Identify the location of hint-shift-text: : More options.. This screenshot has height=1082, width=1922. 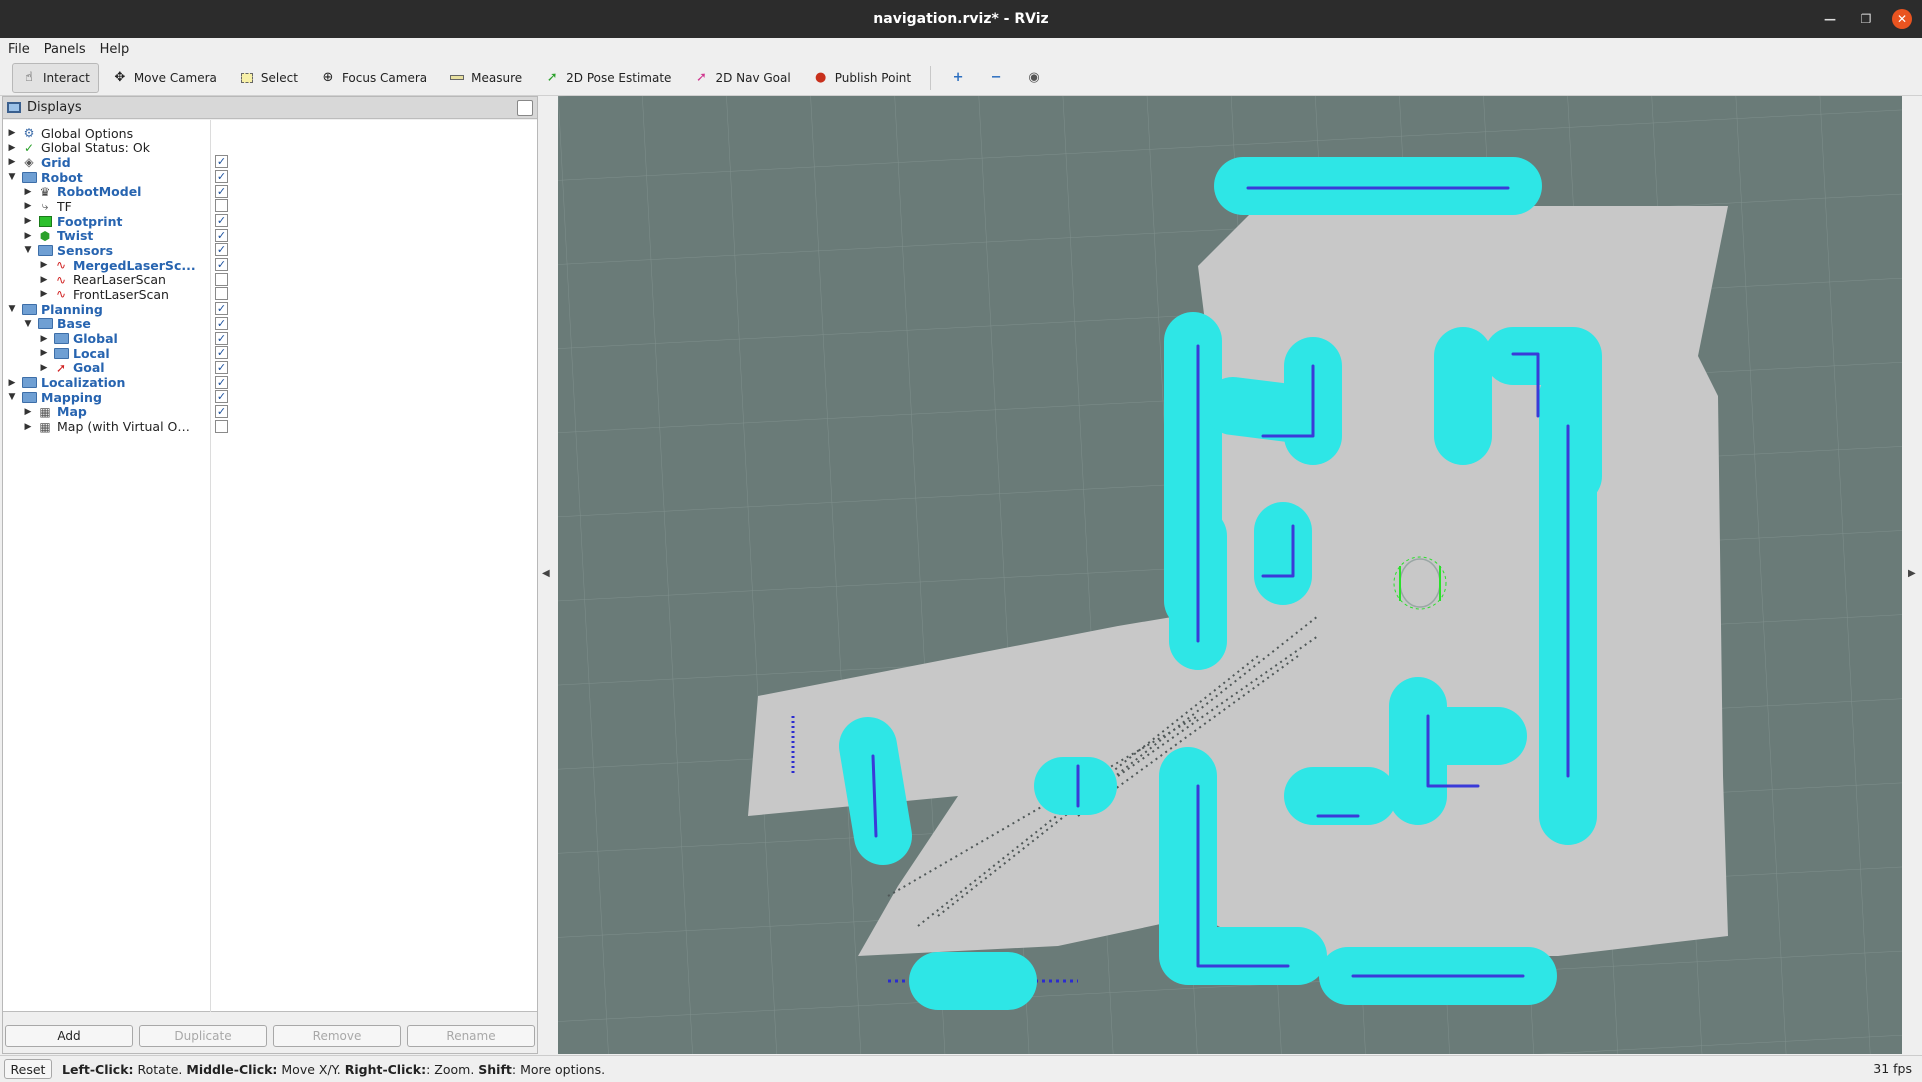
(558, 1069).